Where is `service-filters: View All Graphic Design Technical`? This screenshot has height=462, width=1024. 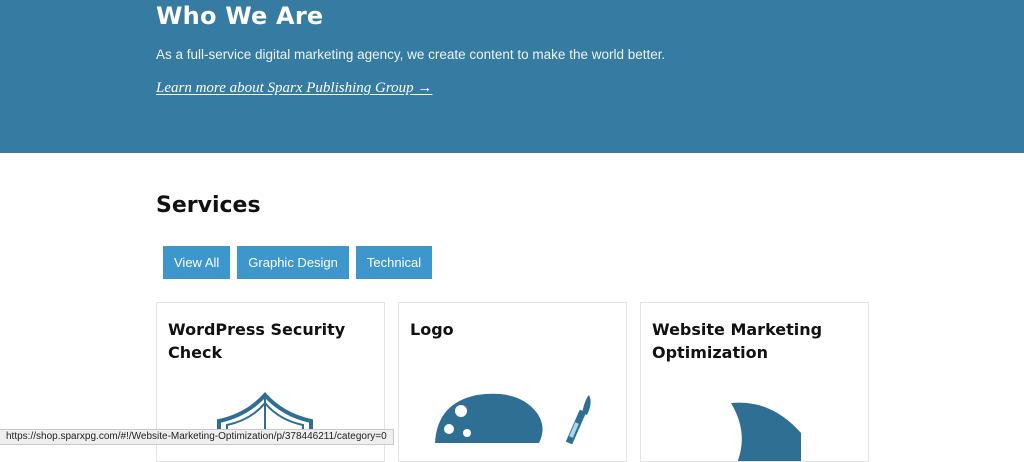 service-filters: View All Graphic Design Technical is located at coordinates (298, 262).